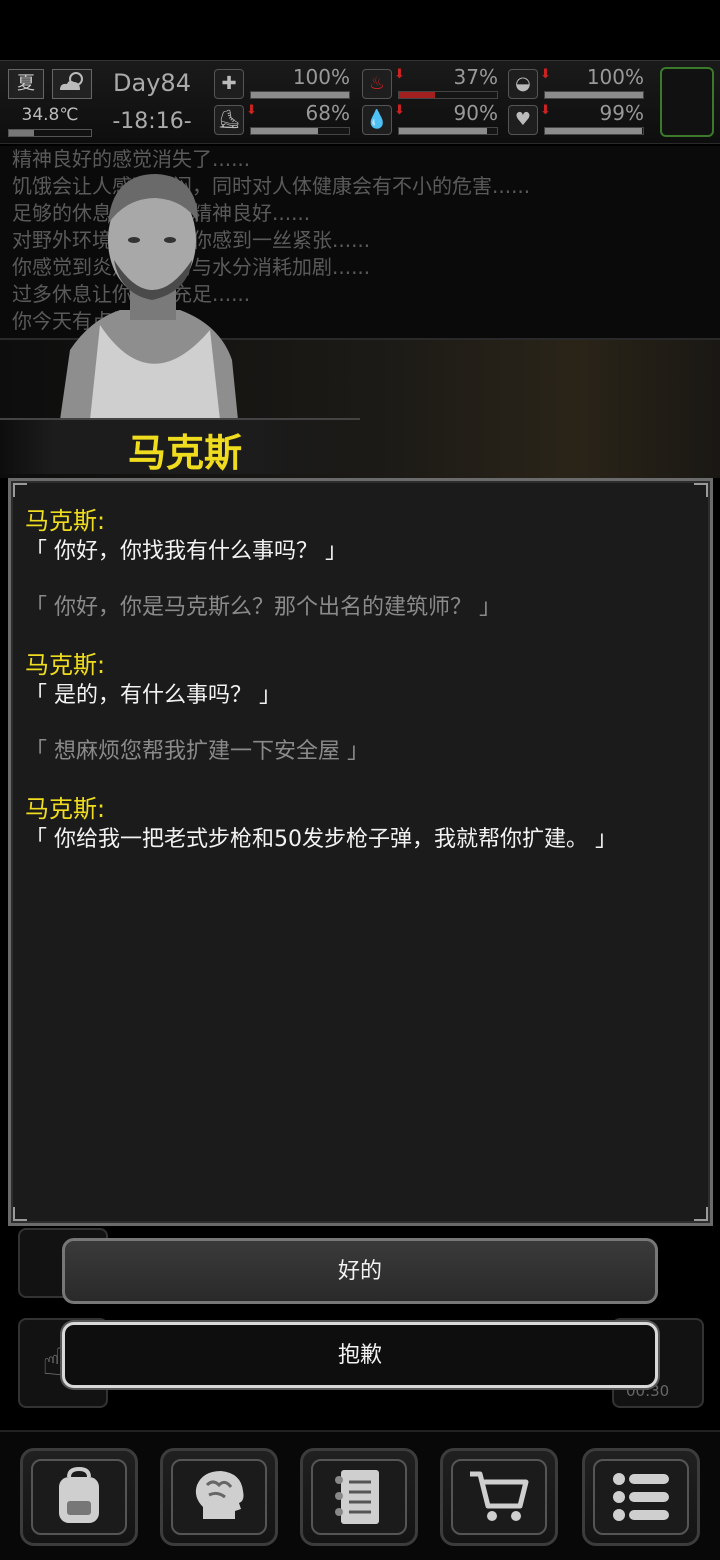 Image resolution: width=720 pixels, height=1560 pixels. What do you see at coordinates (377, 84) in the screenshot?
I see `stomach-icon: ♨` at bounding box center [377, 84].